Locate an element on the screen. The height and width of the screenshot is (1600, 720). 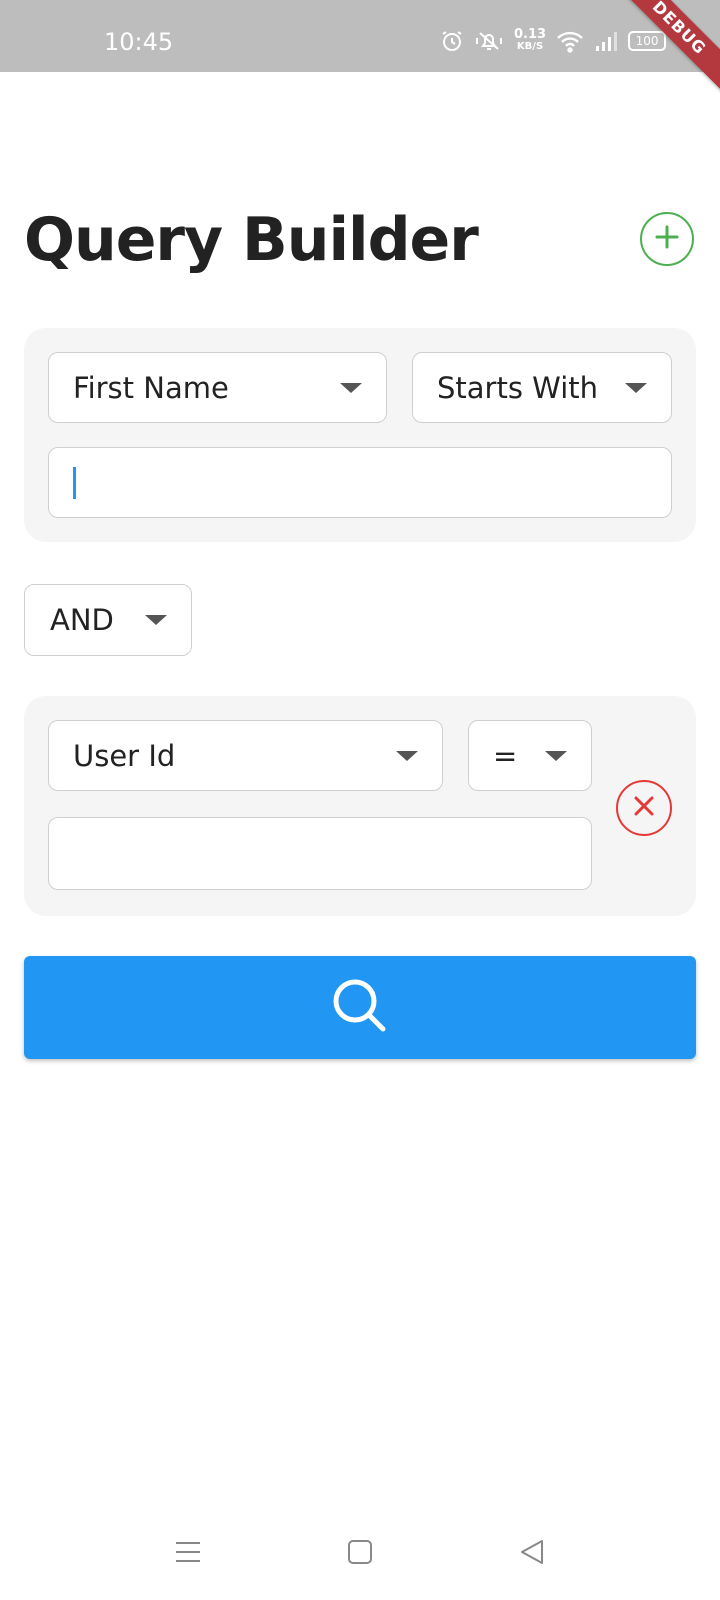
operator-dropdown-1: Starts With is located at coordinates (542, 387).